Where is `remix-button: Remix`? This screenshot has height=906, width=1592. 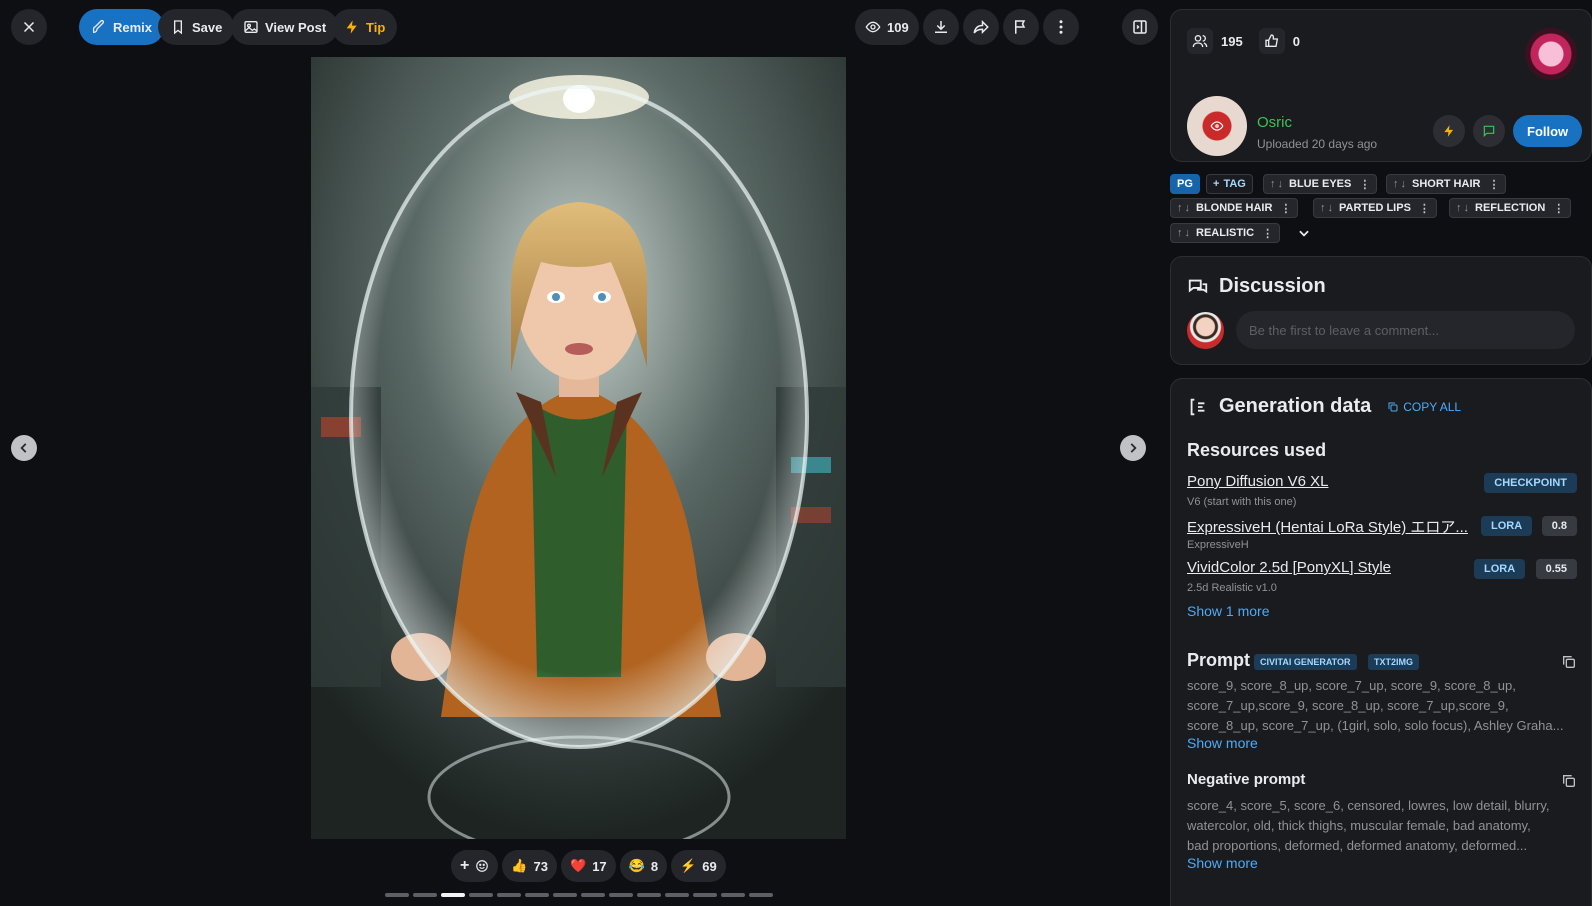
remix-button: Remix is located at coordinates (122, 27).